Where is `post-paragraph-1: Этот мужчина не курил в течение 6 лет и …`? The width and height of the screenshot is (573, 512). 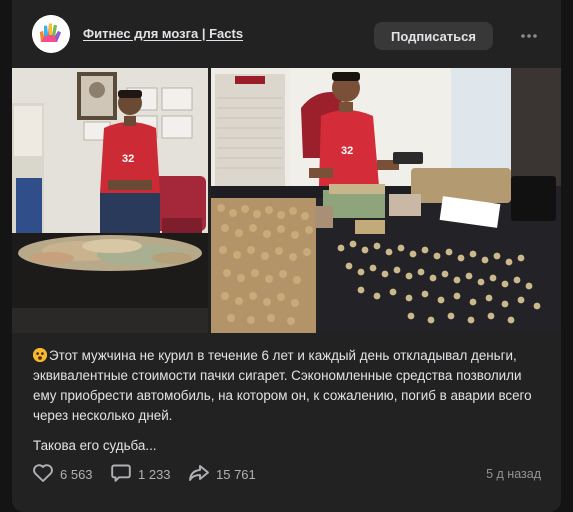
post-paragraph-1: Этот мужчина не курил в течение 6 лет и … is located at coordinates (290, 386).